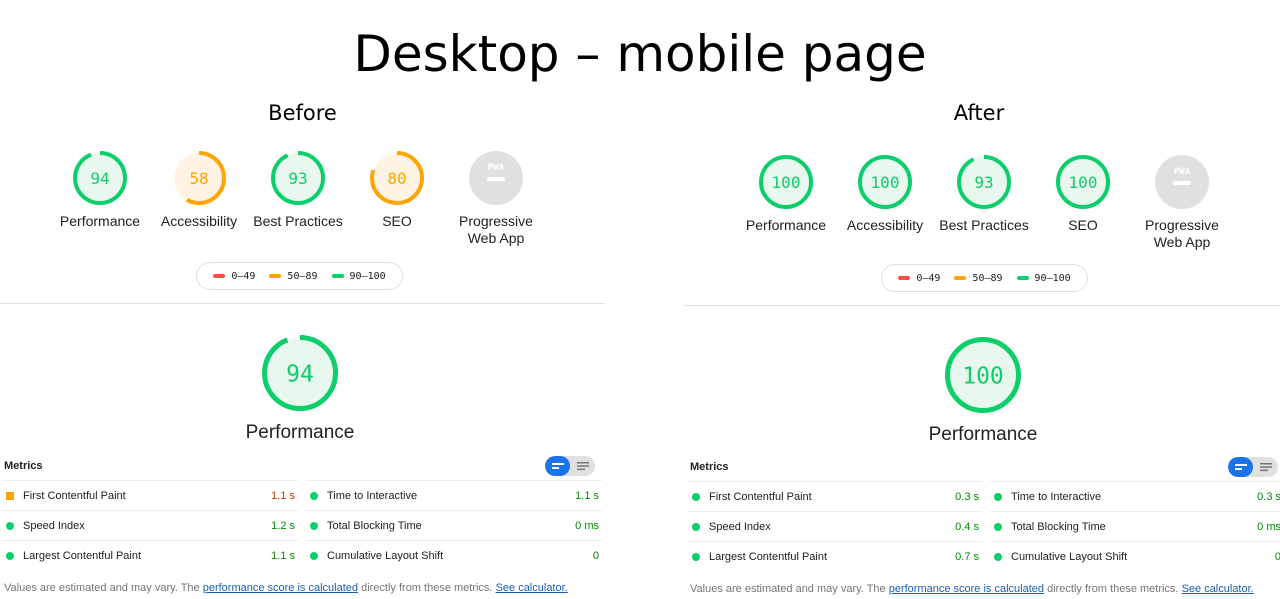  I want to click on pwa-badge: PWA, so click(1182, 182).